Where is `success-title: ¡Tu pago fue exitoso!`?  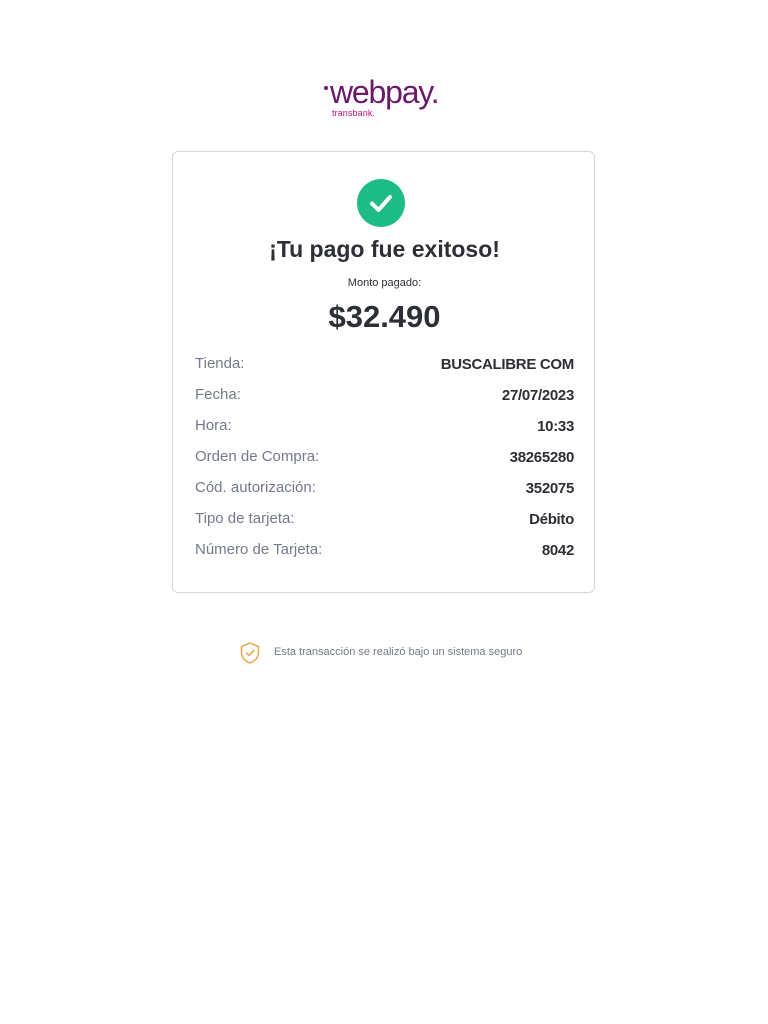 success-title: ¡Tu pago fue exitoso! is located at coordinates (384, 249).